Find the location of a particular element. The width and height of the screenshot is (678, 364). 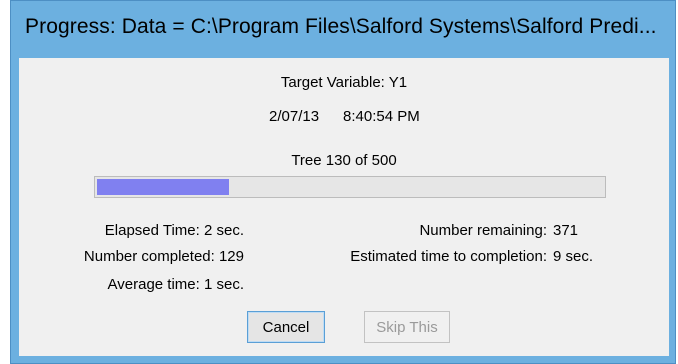

progress-bar-fill is located at coordinates (163, 187).